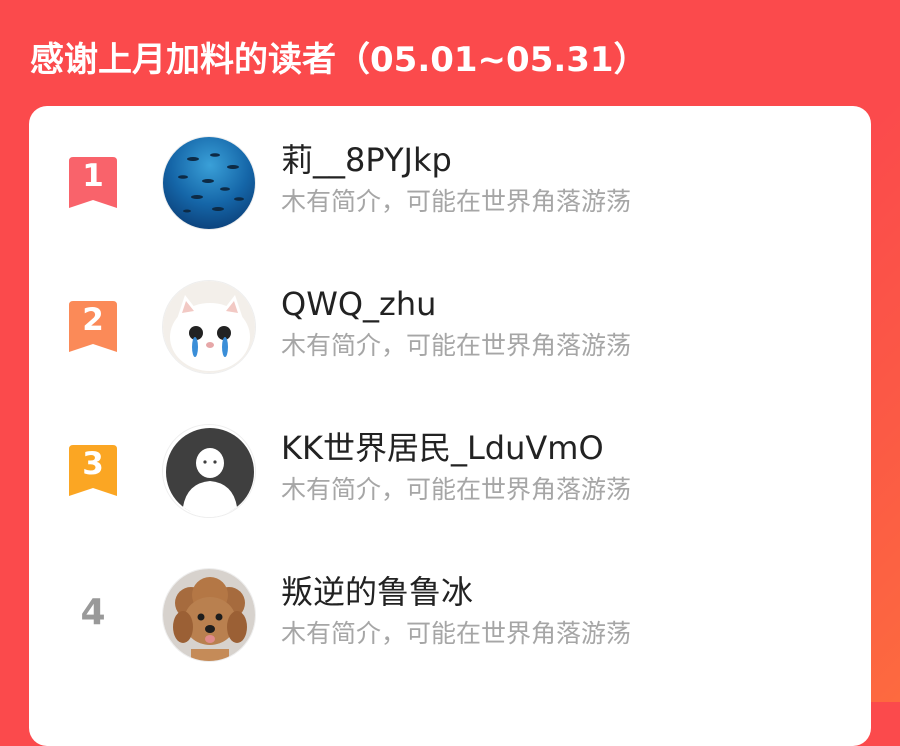 The height and width of the screenshot is (746, 900). I want to click on list-item: 3 KK世界居民_LduVmO 木有简介，可能在世界角落游荡, so click(450, 477).